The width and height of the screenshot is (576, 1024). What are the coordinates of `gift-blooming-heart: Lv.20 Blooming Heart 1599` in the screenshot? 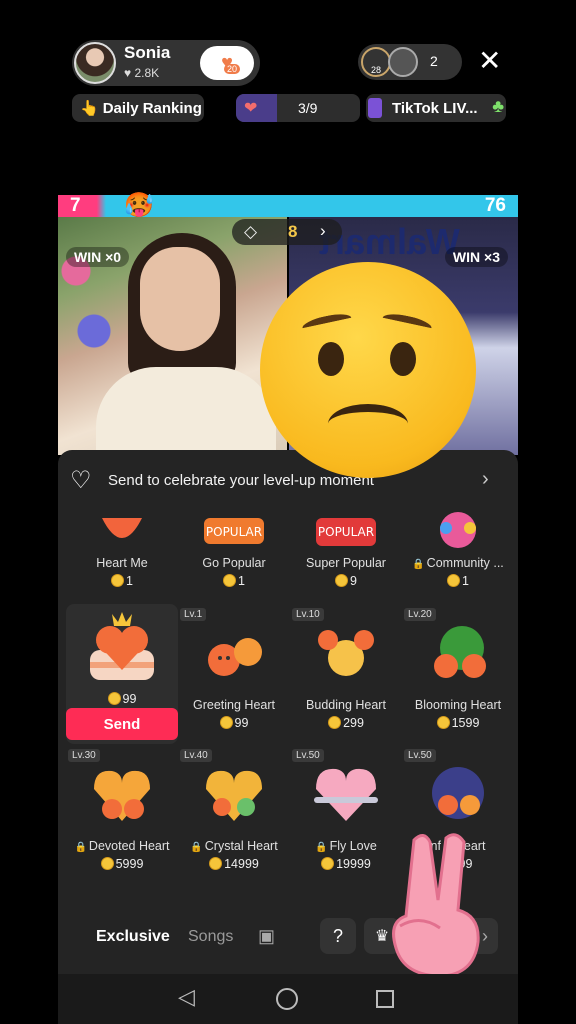 It's located at (458, 675).